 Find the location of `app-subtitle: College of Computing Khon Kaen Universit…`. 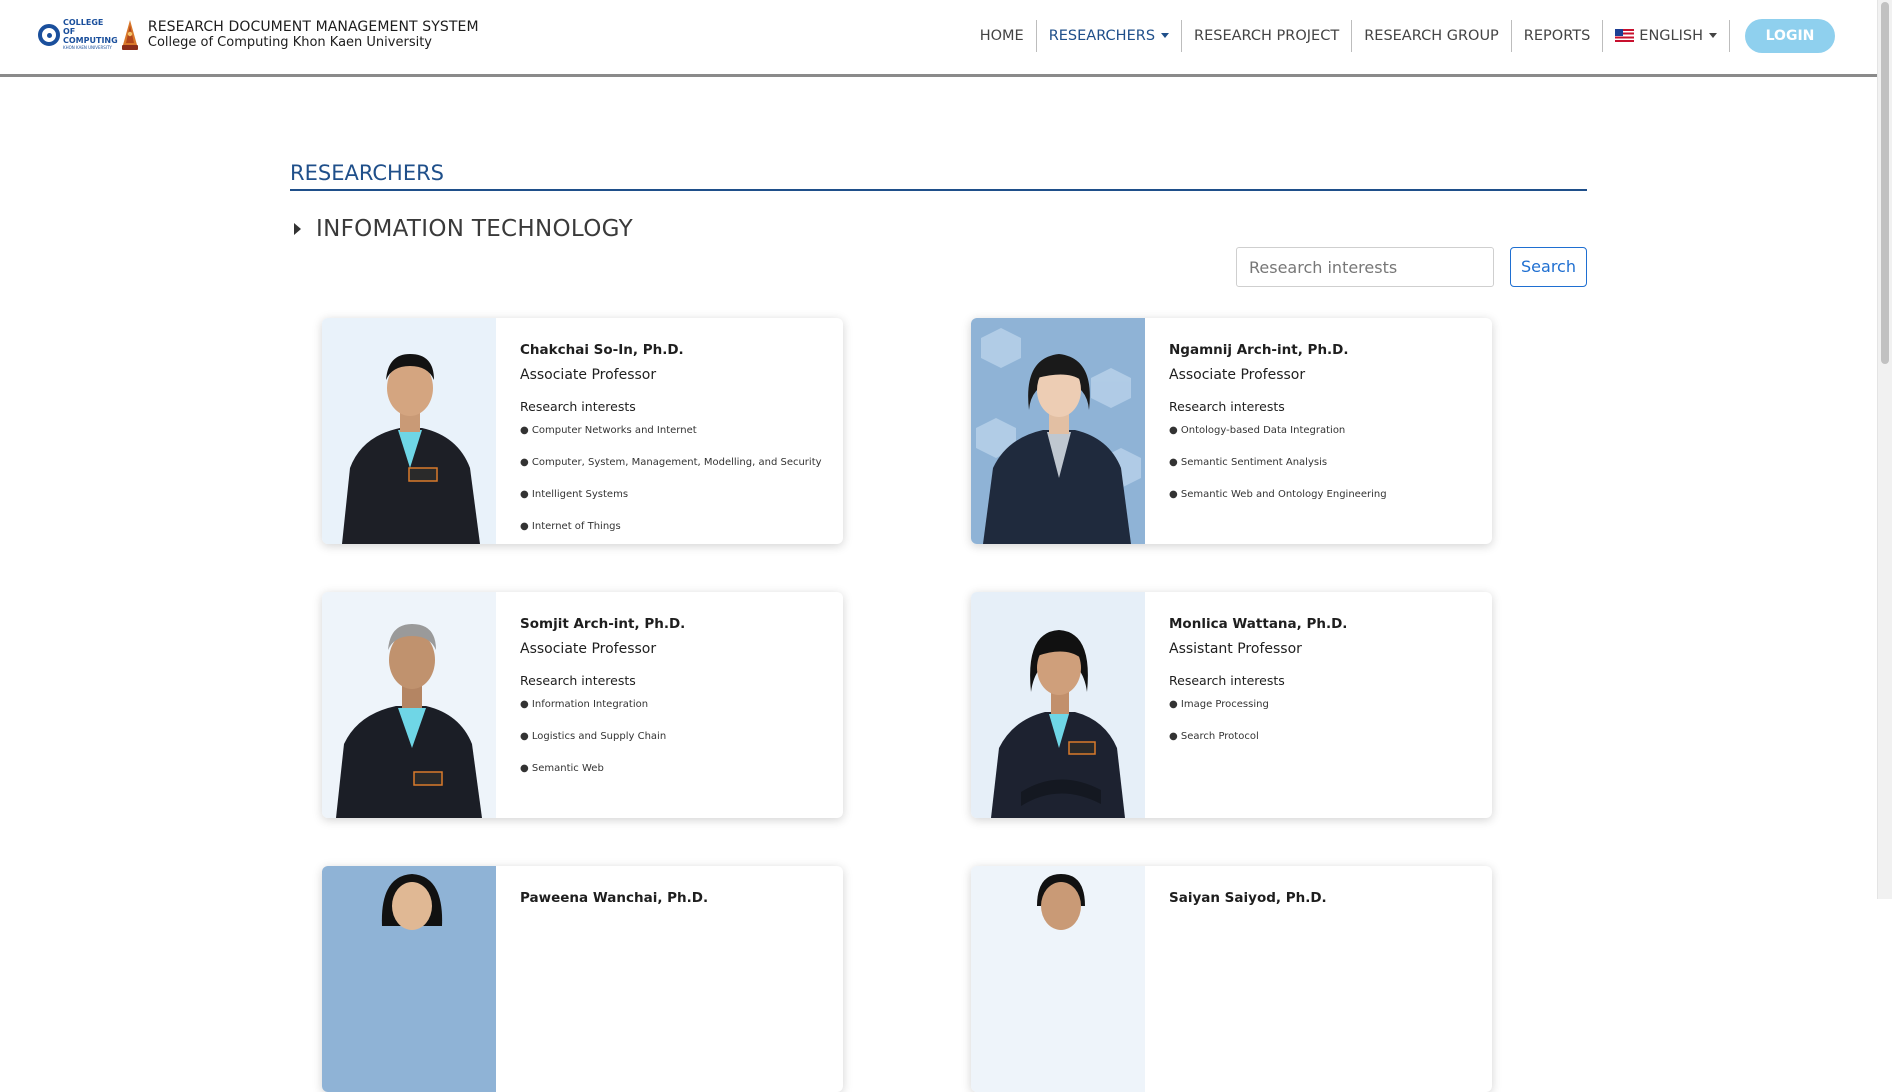

app-subtitle: College of Computing Khon Kaen Universit… is located at coordinates (289, 42).